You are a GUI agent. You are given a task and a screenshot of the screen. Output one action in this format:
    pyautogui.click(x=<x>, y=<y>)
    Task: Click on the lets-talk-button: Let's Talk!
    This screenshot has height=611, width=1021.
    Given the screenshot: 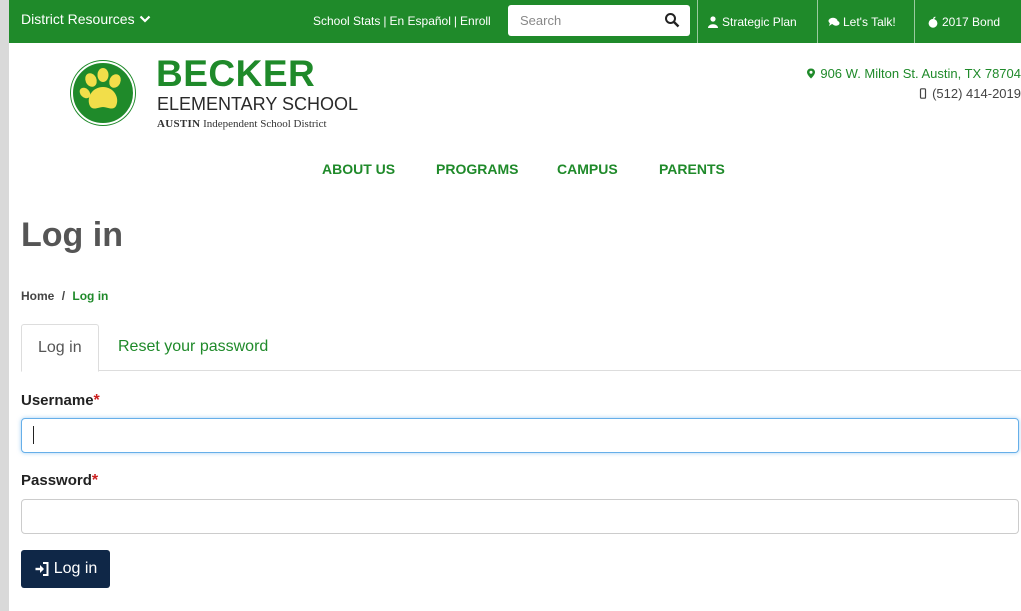 What is the action you would take?
    pyautogui.click(x=866, y=21)
    